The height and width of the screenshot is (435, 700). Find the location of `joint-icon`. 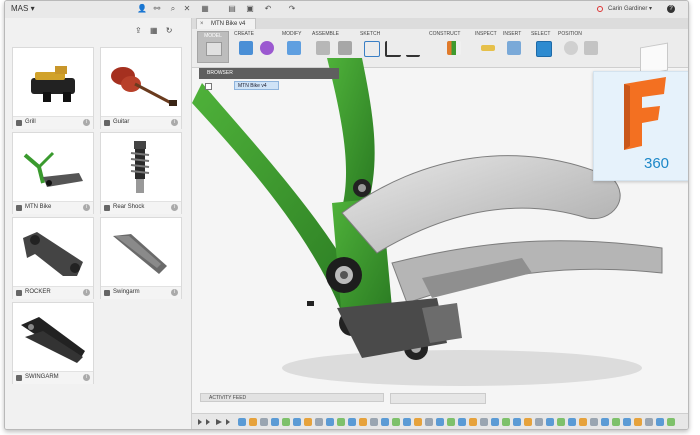

joint-icon is located at coordinates (323, 48).